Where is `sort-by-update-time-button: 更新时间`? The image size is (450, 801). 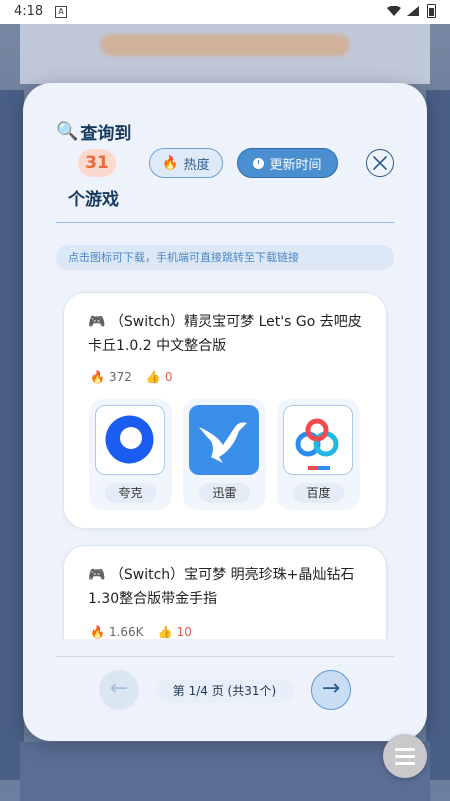 sort-by-update-time-button: 更新时间 is located at coordinates (287, 163).